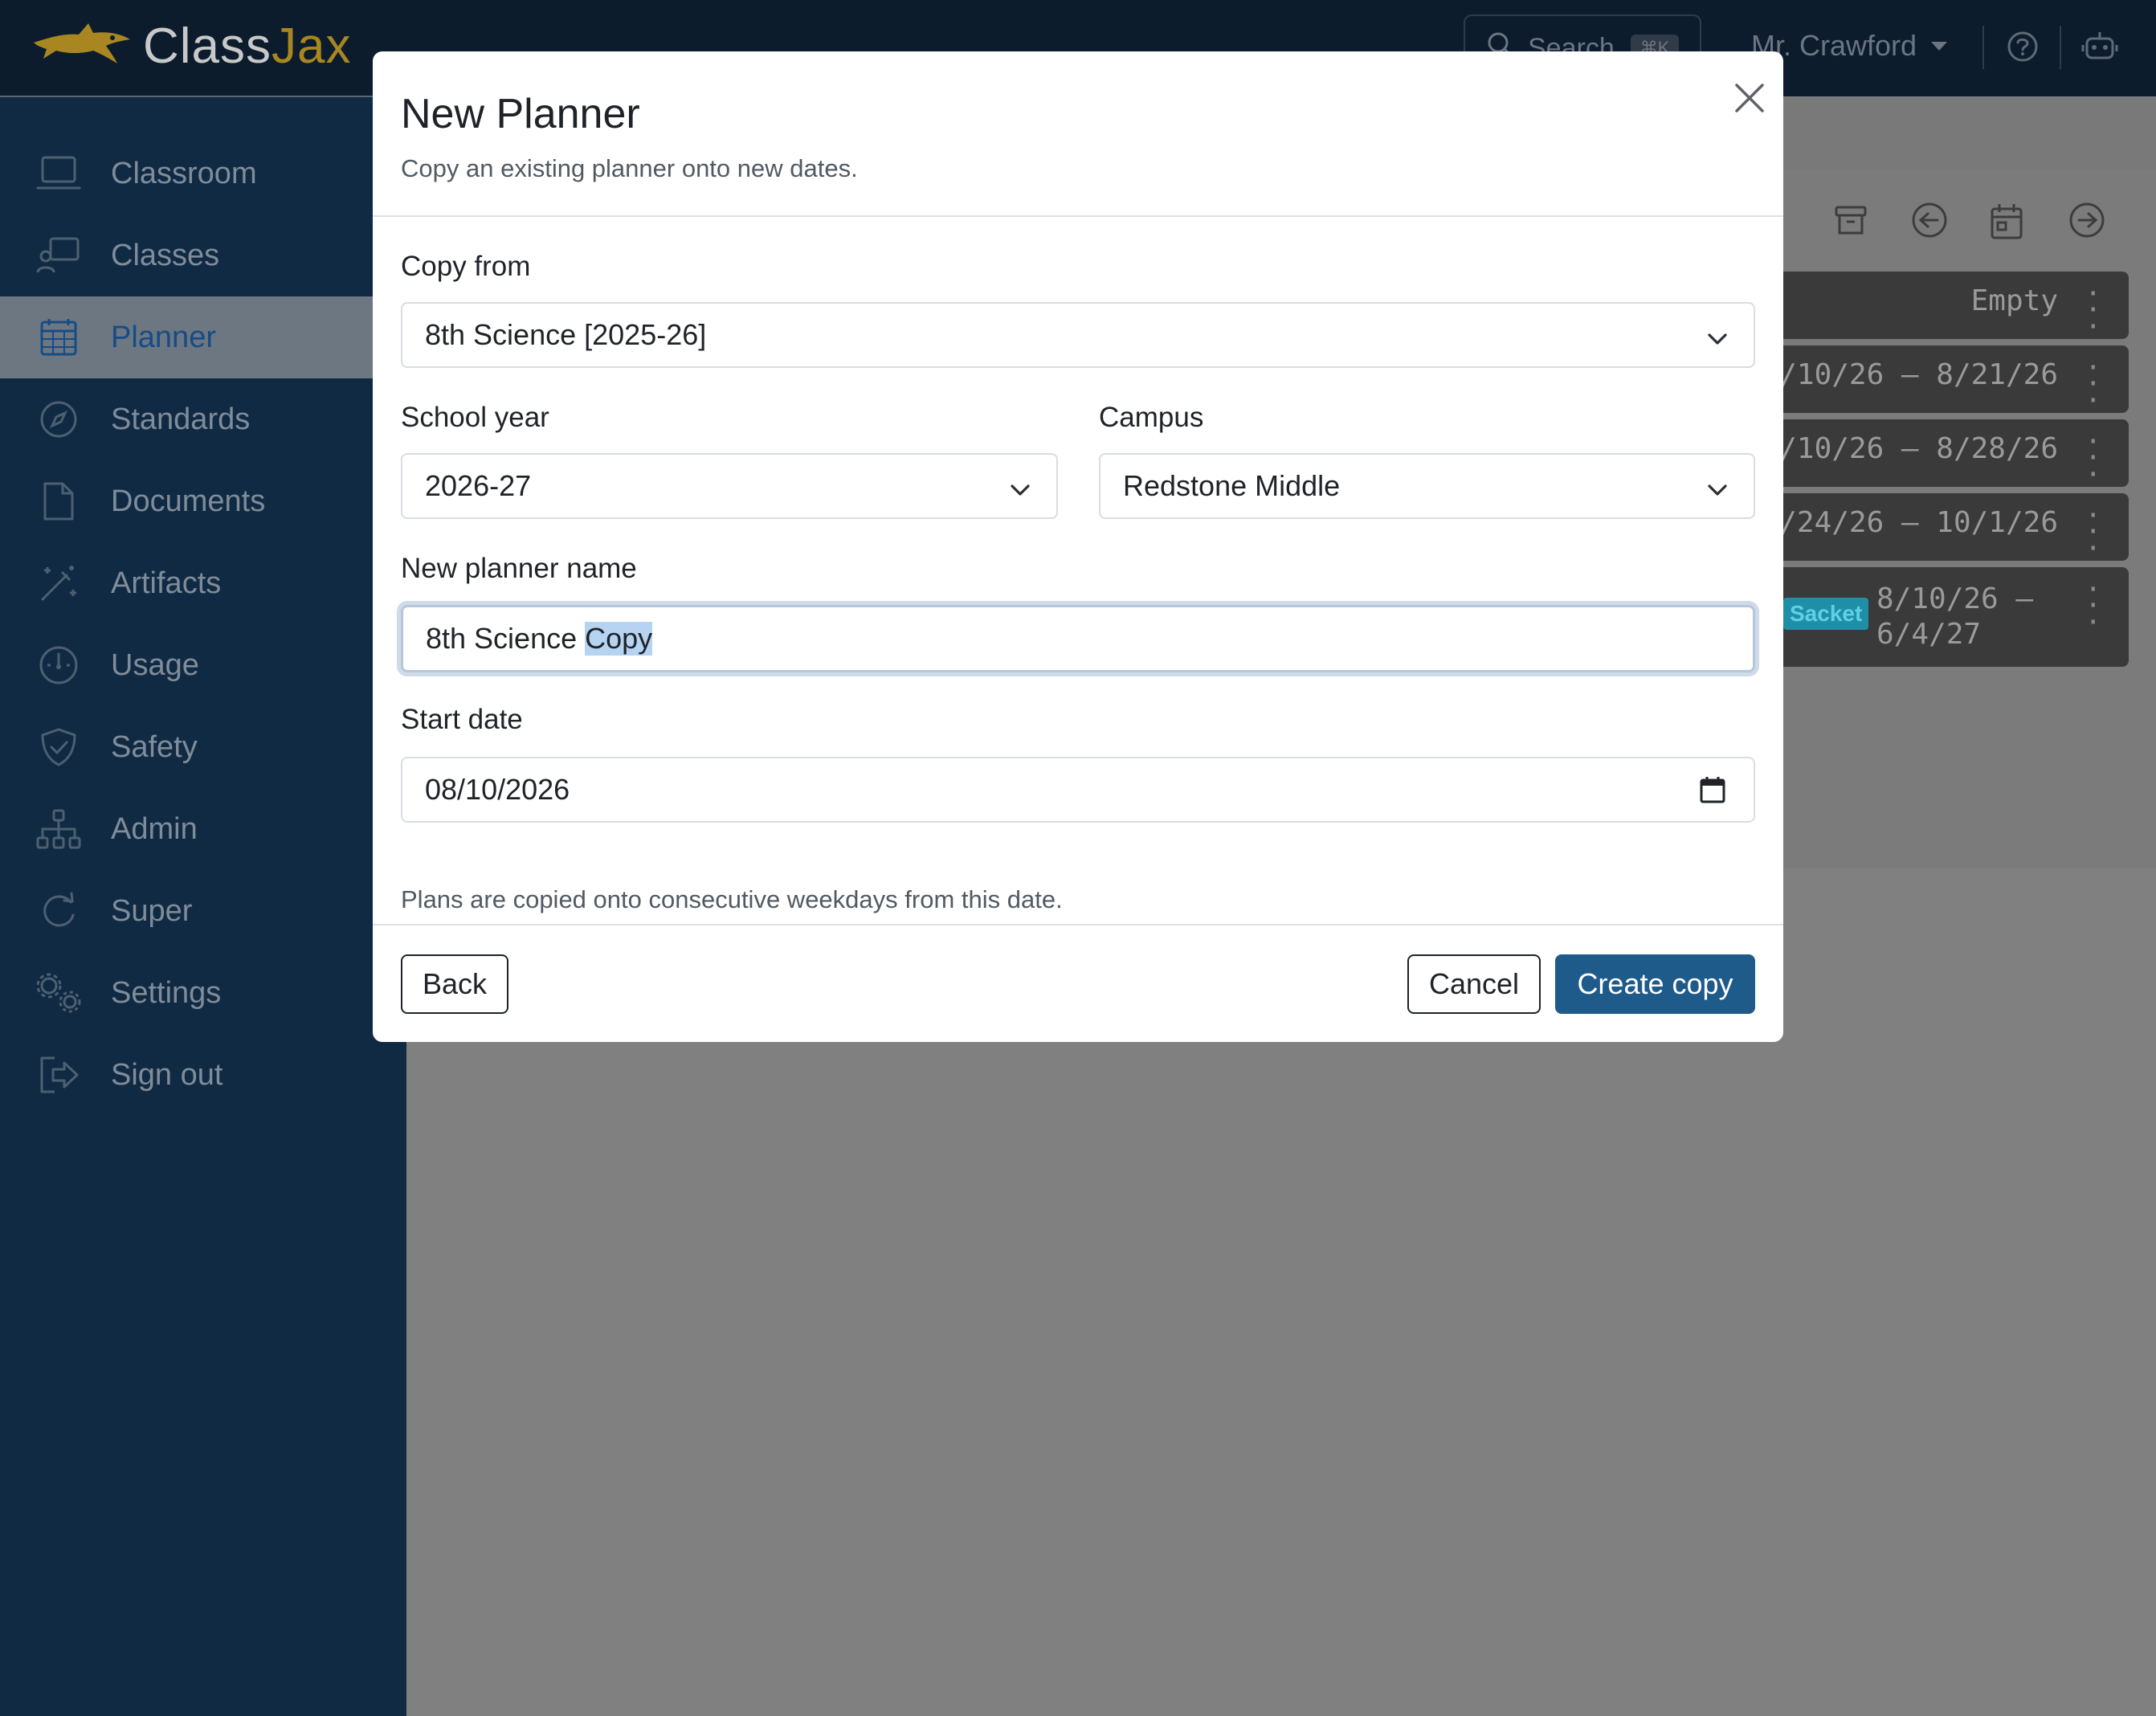 The width and height of the screenshot is (2156, 1716). Describe the element at coordinates (1078, 790) in the screenshot. I see `start-date-input: 08/10/2026` at that location.